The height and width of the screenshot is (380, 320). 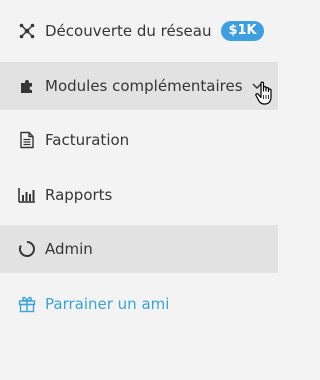 What do you see at coordinates (139, 140) in the screenshot?
I see `menu-item-billing: Facturation` at bounding box center [139, 140].